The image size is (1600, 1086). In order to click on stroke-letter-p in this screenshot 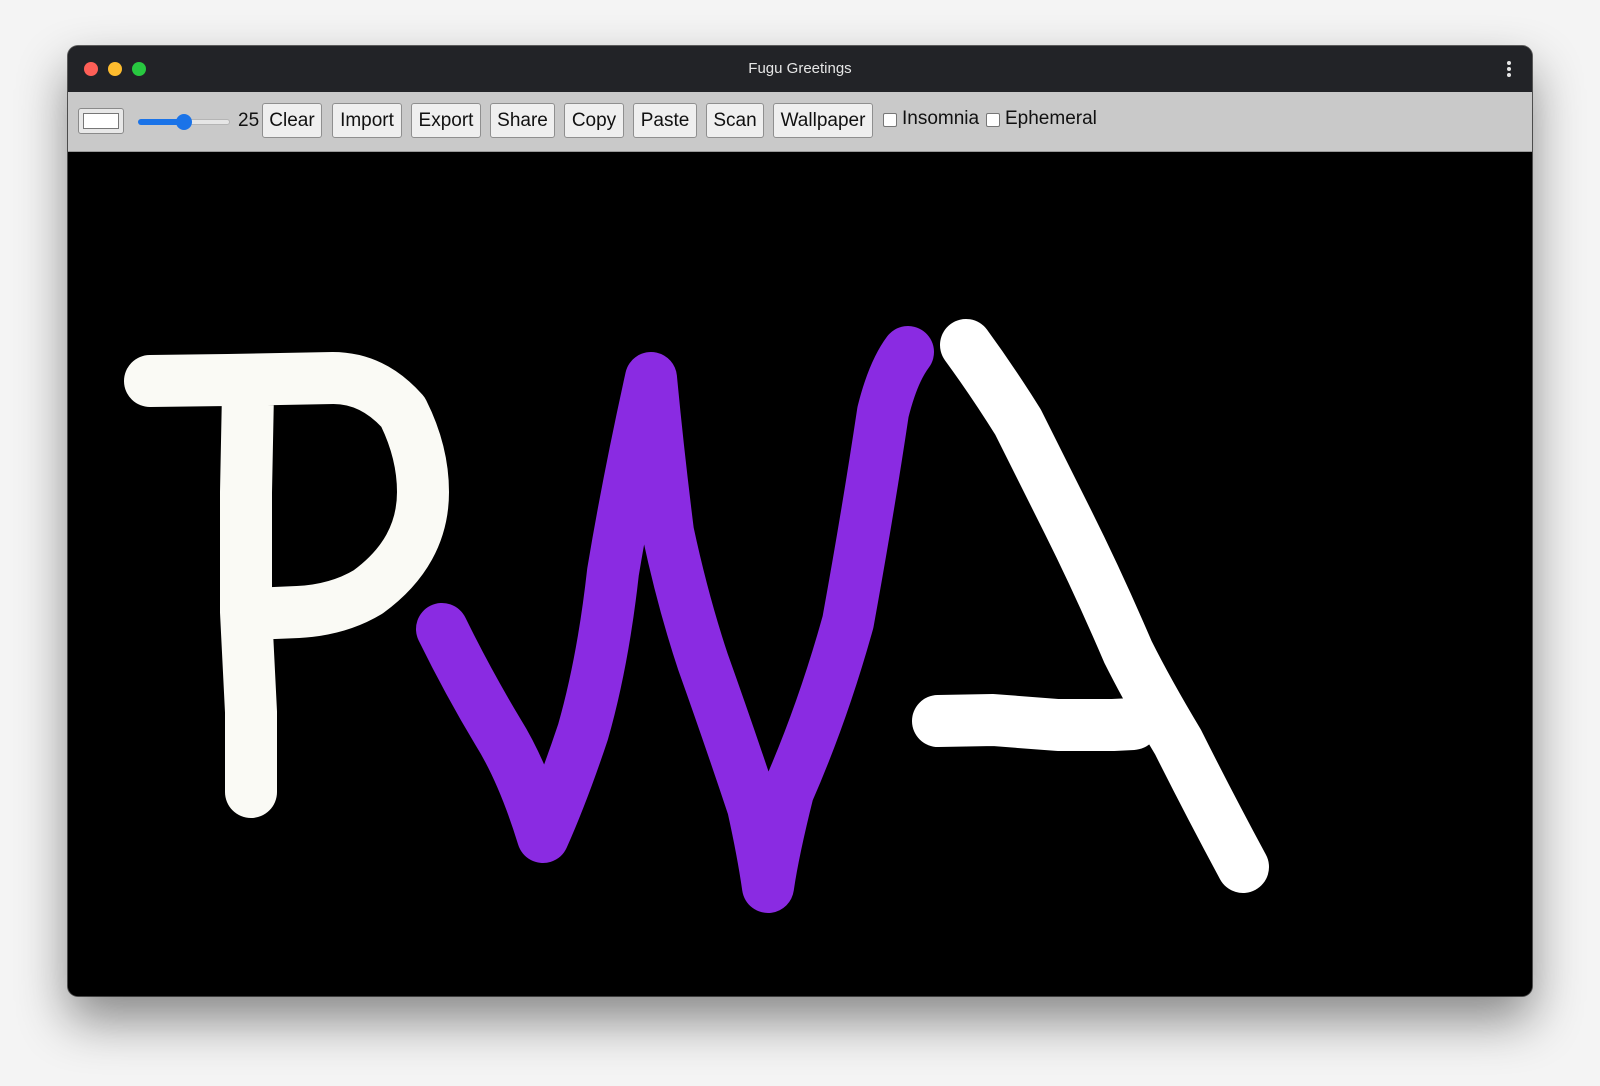, I will do `click(286, 585)`.